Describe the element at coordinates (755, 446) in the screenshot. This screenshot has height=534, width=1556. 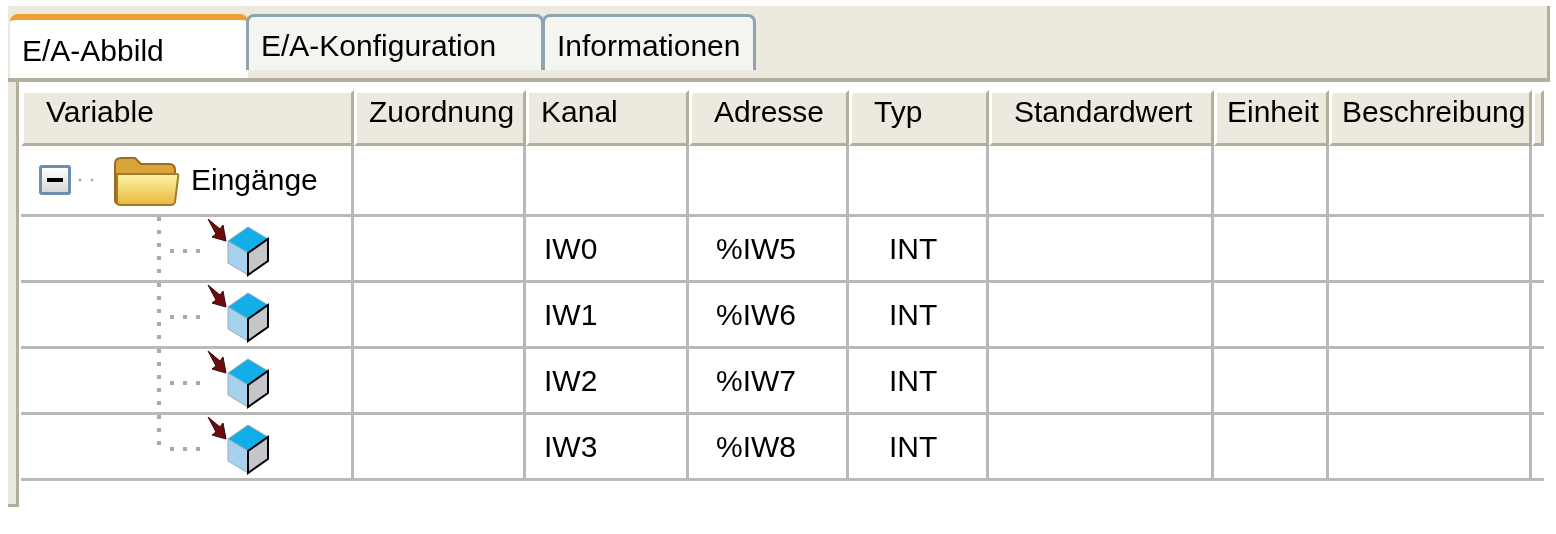
I see `table-cell-text: %IW8` at that location.